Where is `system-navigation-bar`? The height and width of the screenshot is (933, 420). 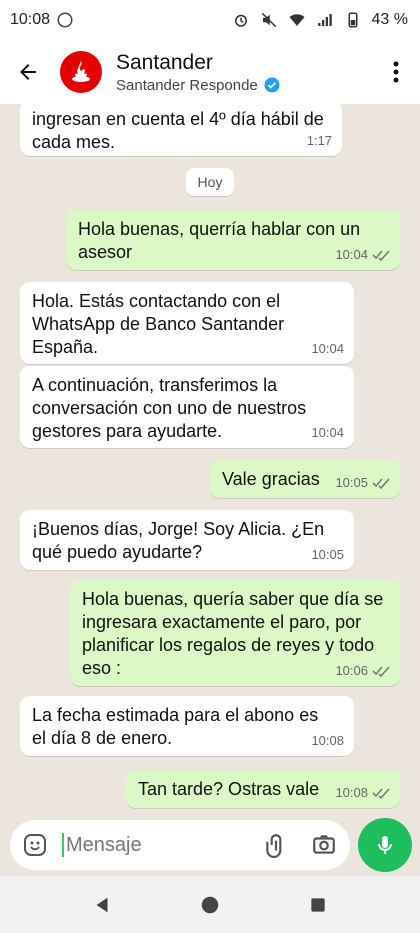 system-navigation-bar is located at coordinates (210, 904).